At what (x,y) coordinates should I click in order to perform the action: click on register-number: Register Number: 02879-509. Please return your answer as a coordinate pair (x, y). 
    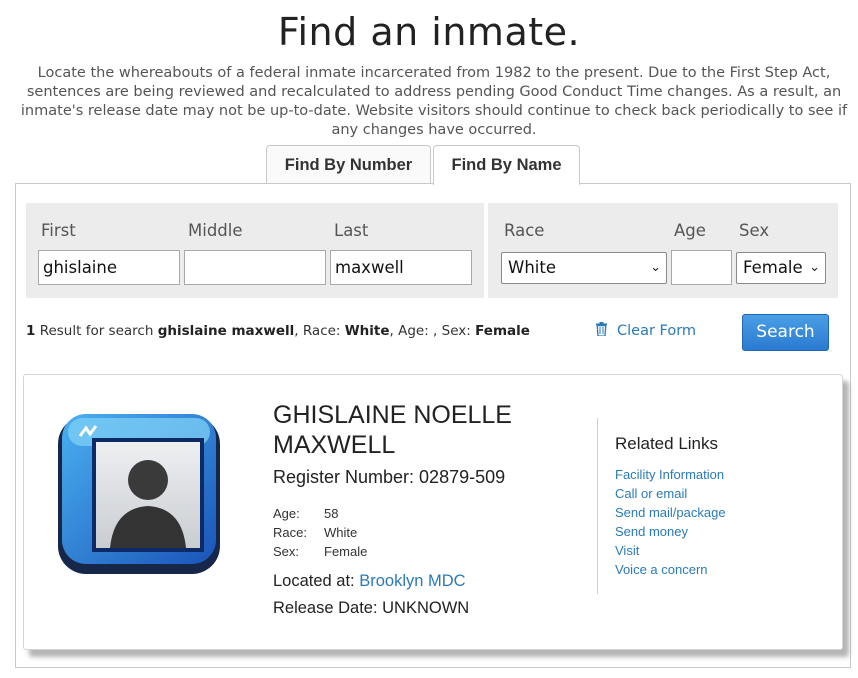
    Looking at the image, I should click on (389, 477).